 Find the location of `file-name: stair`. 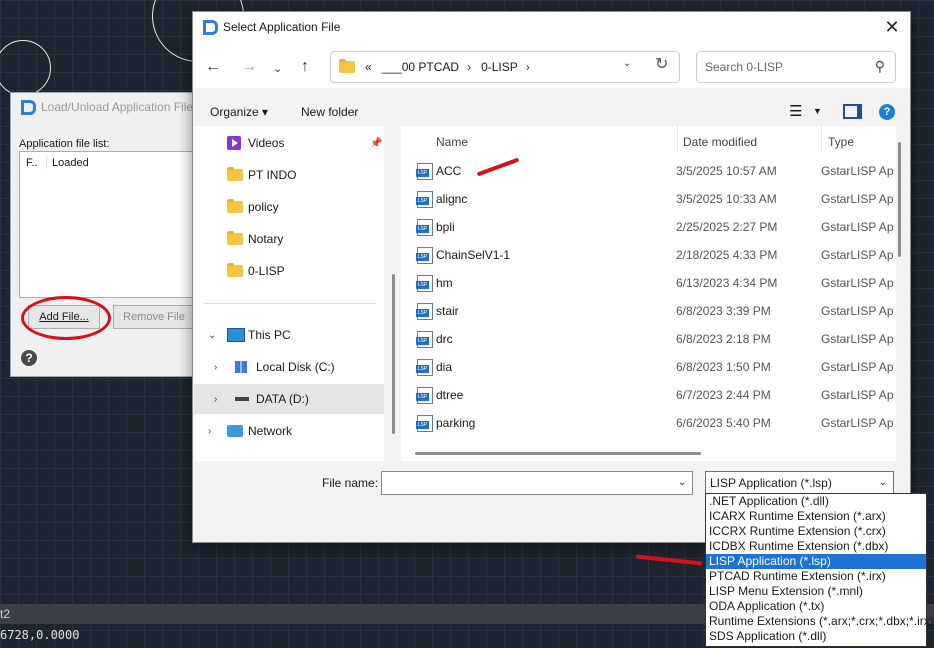

file-name: stair is located at coordinates (447, 311).